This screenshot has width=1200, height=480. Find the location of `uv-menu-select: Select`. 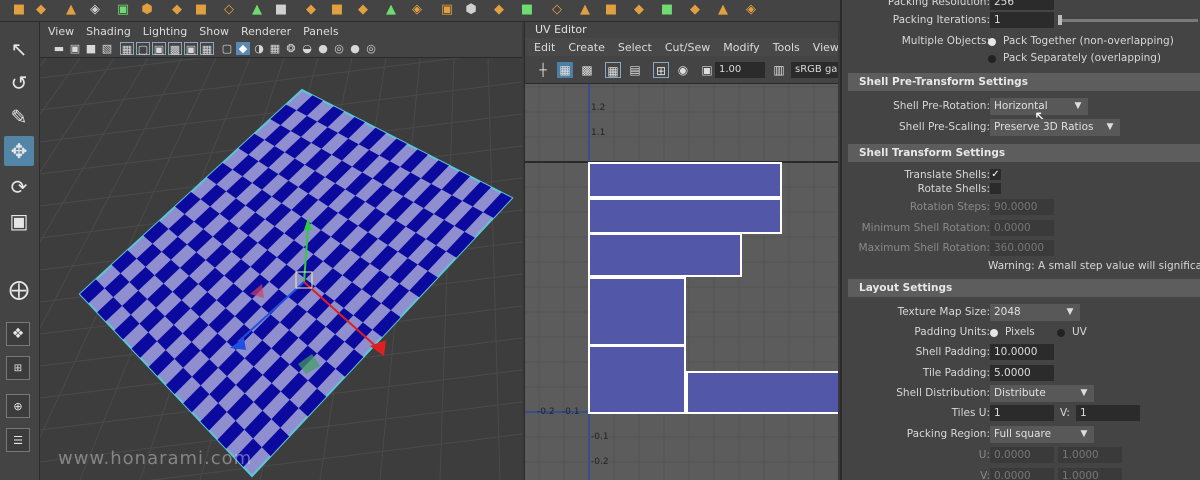

uv-menu-select: Select is located at coordinates (635, 47).